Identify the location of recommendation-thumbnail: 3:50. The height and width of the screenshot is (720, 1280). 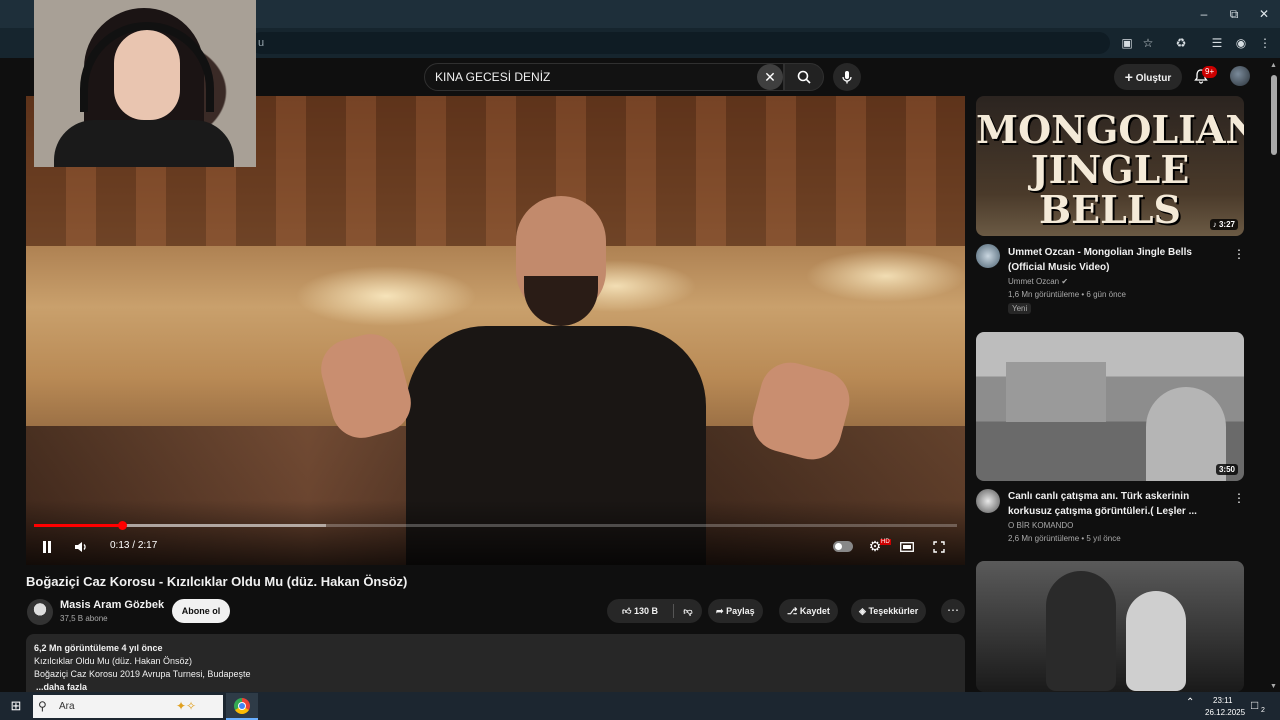
(1110, 406).